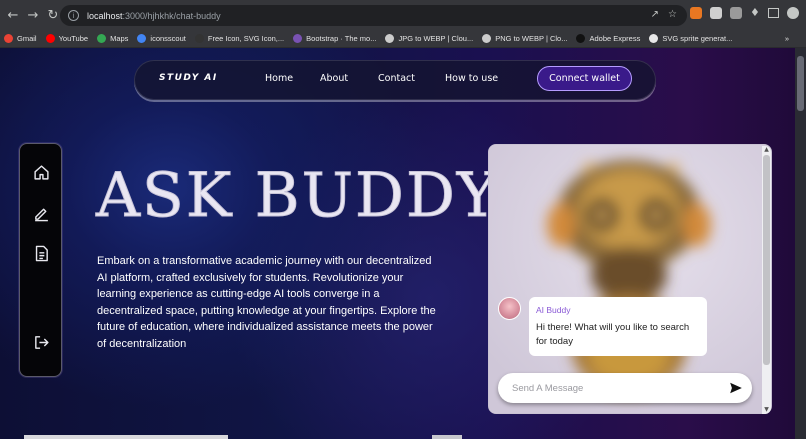 The width and height of the screenshot is (806, 439). What do you see at coordinates (672, 14) in the screenshot?
I see `bookmark-star-icon: ☆` at bounding box center [672, 14].